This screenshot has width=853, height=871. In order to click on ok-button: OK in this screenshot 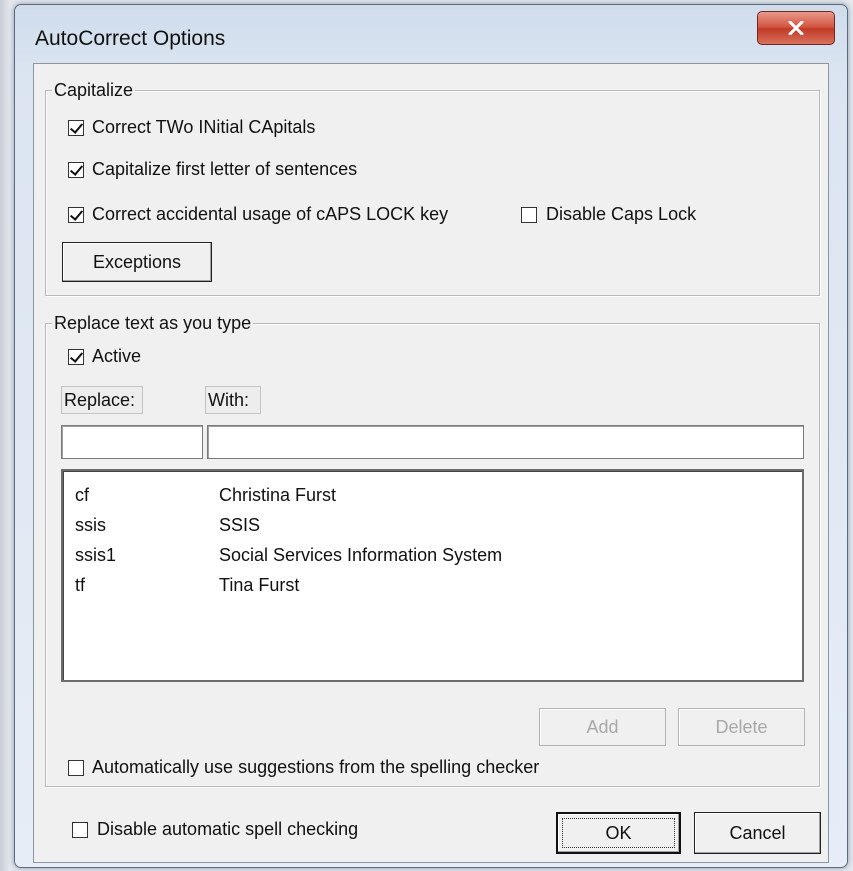, I will do `click(618, 833)`.